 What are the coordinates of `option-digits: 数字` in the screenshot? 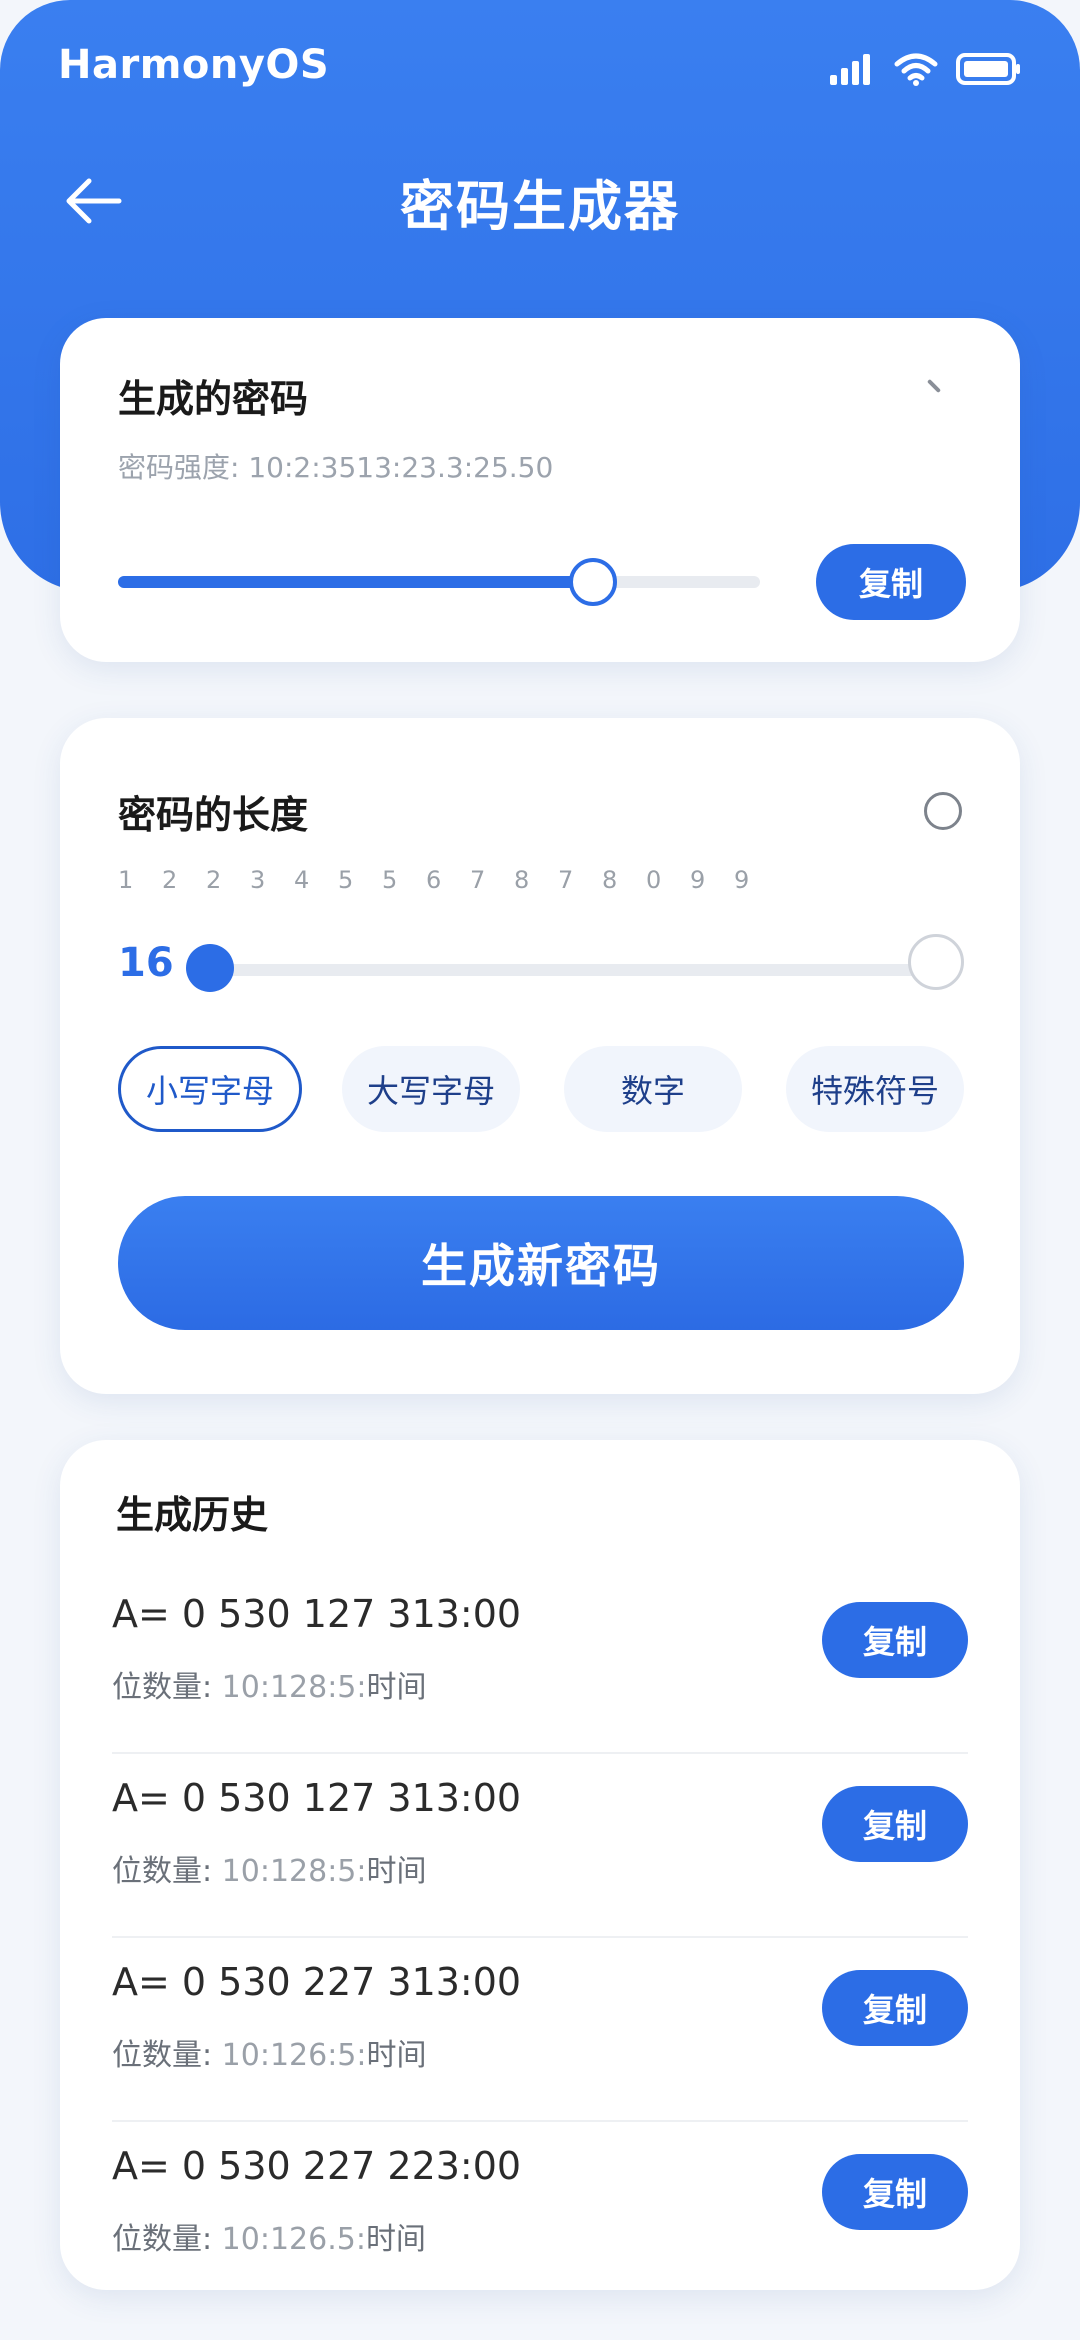 It's located at (653, 1089).